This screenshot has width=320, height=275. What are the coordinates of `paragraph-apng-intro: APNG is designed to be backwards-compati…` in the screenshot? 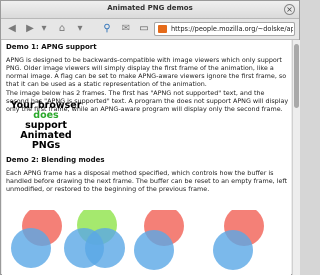 It's located at (146, 72).